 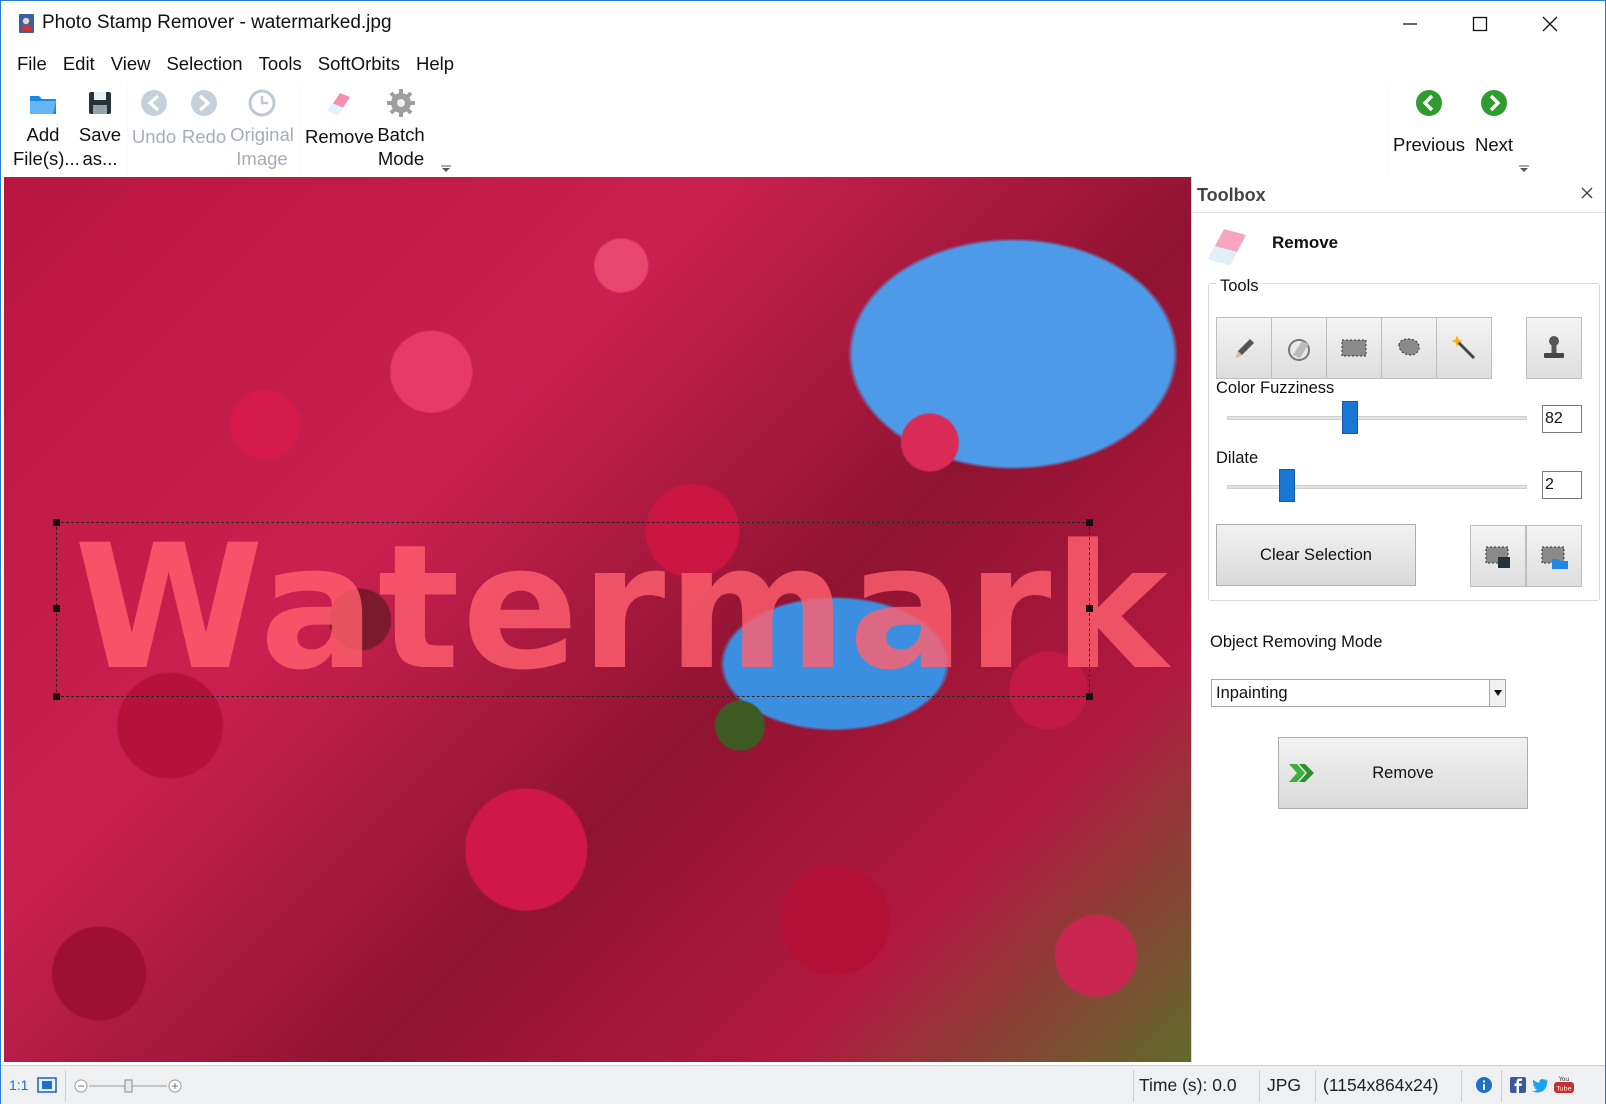 What do you see at coordinates (100, 134) in the screenshot?
I see `save-as-label-1: Save` at bounding box center [100, 134].